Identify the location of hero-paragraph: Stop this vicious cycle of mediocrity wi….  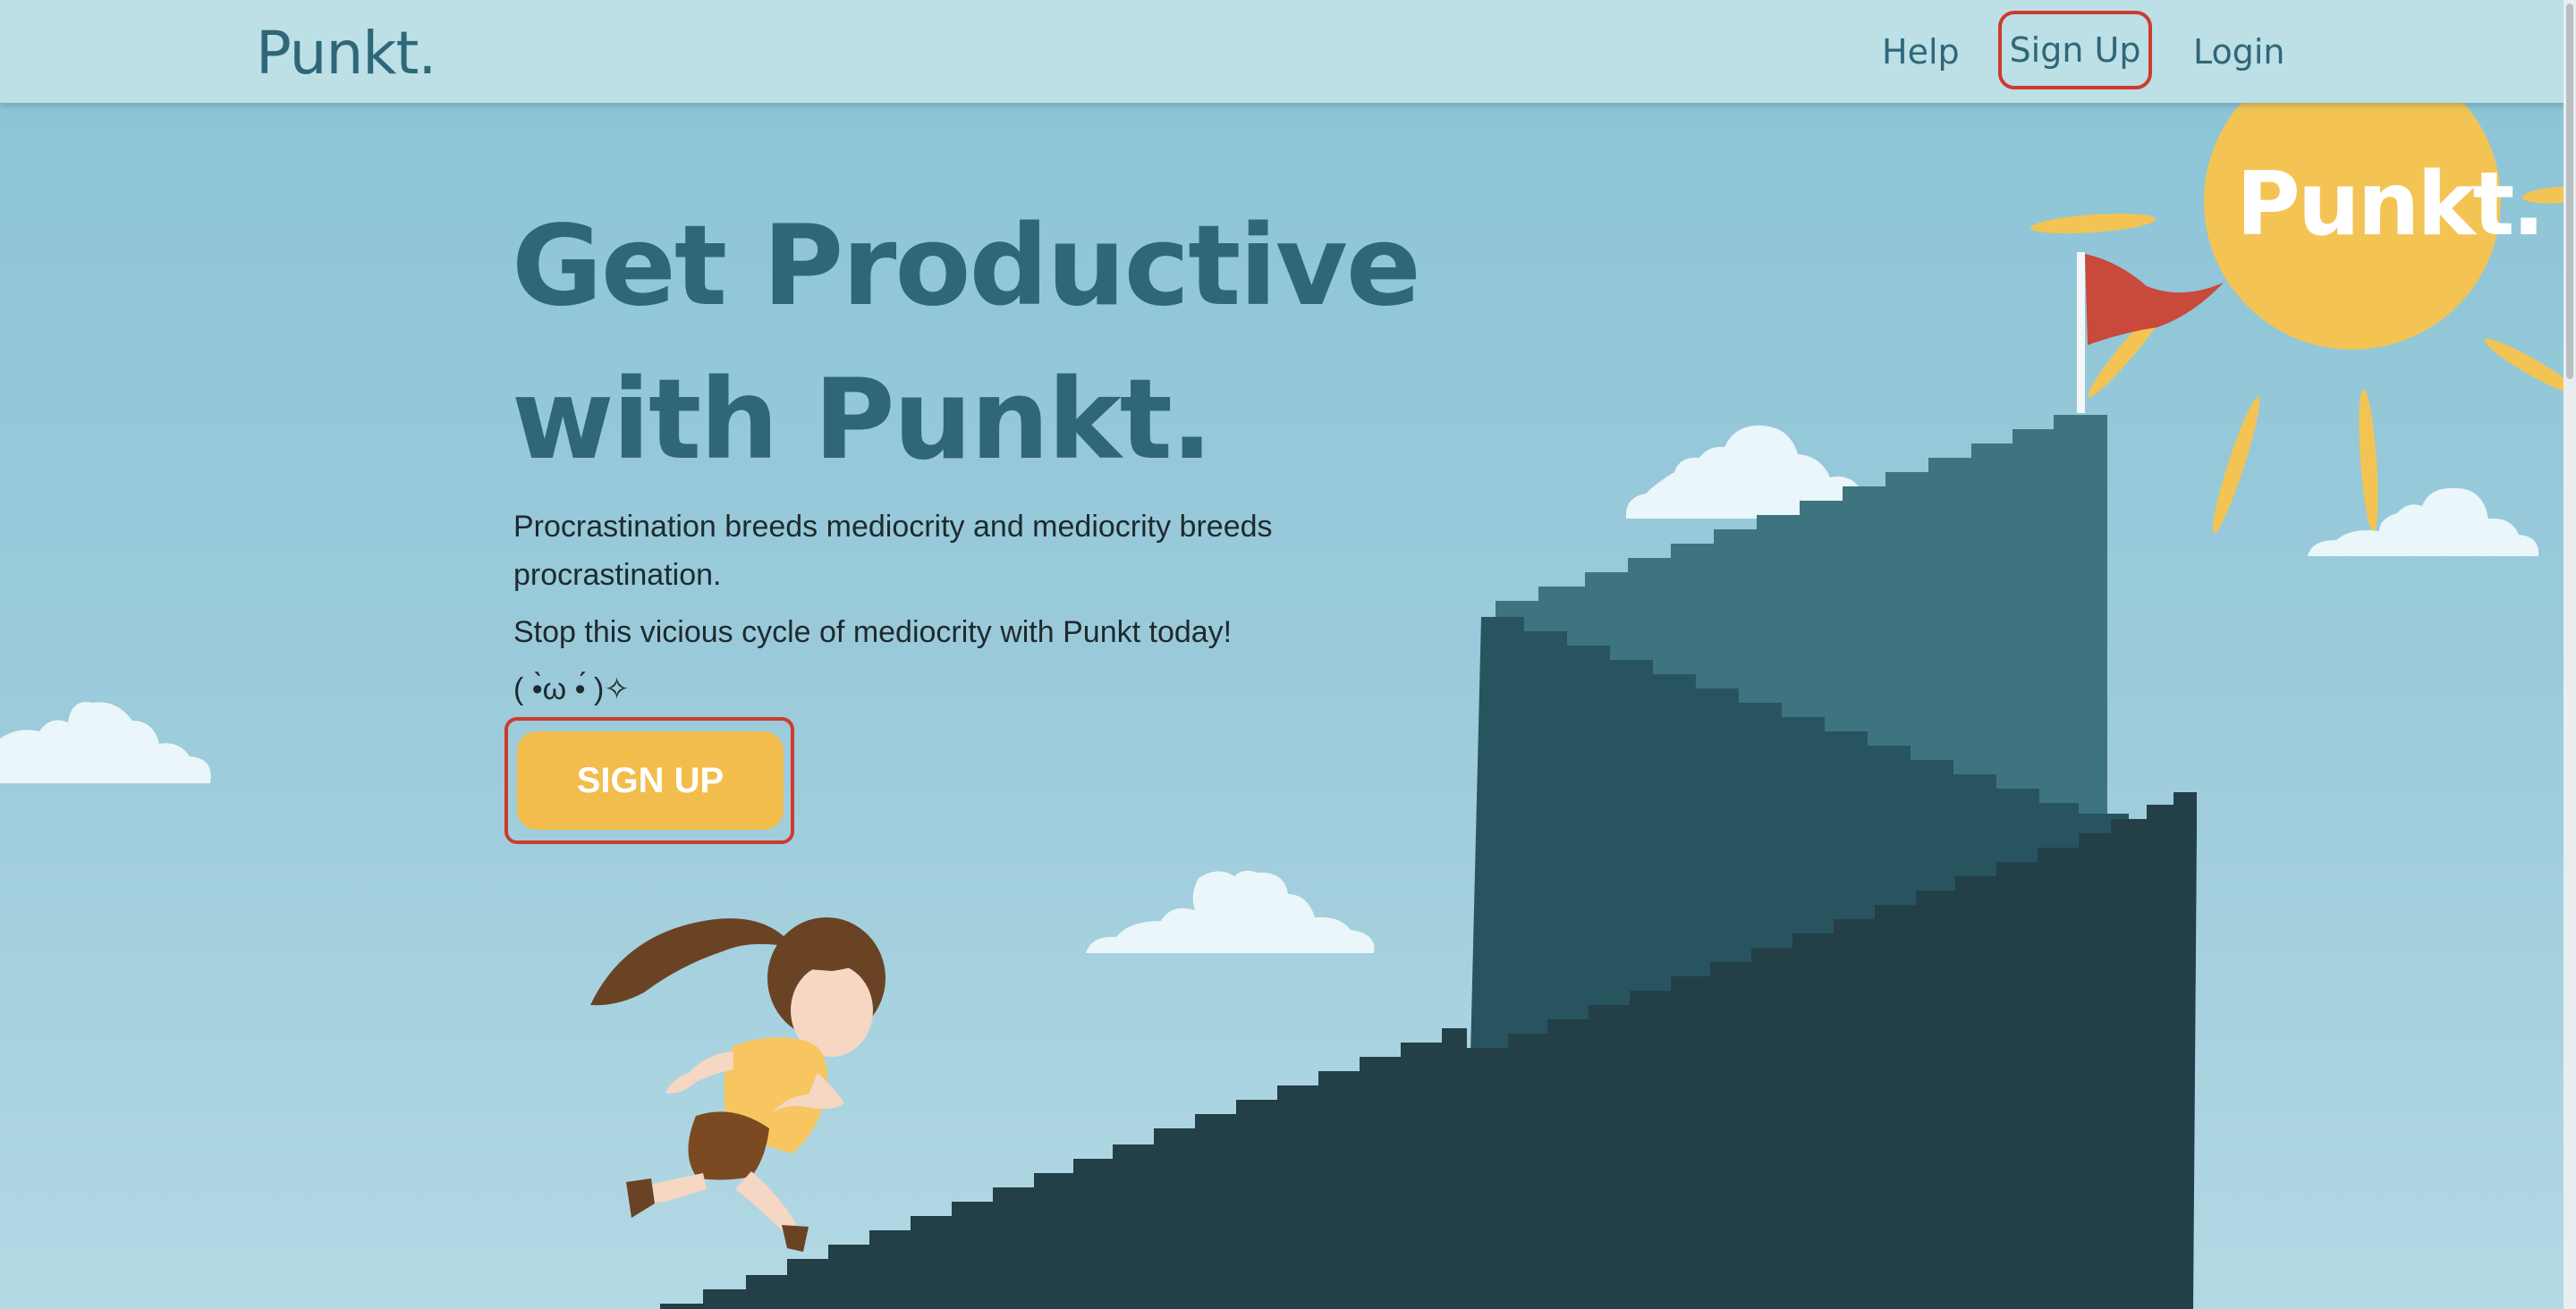
(873, 632).